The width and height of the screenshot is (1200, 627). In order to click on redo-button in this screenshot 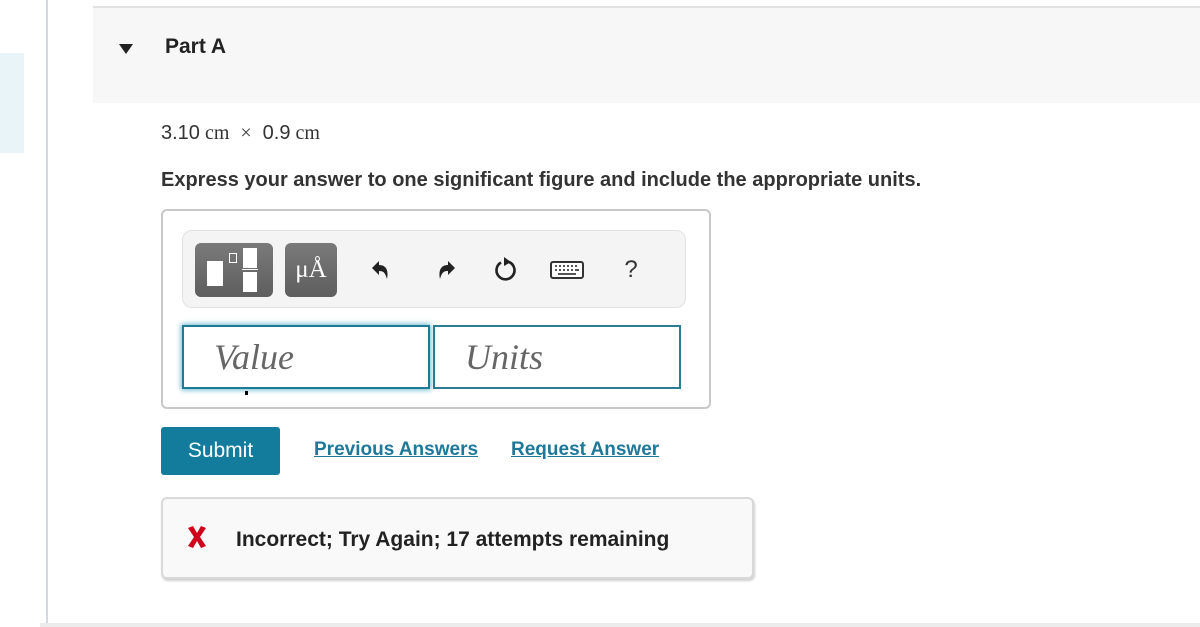, I will do `click(446, 270)`.